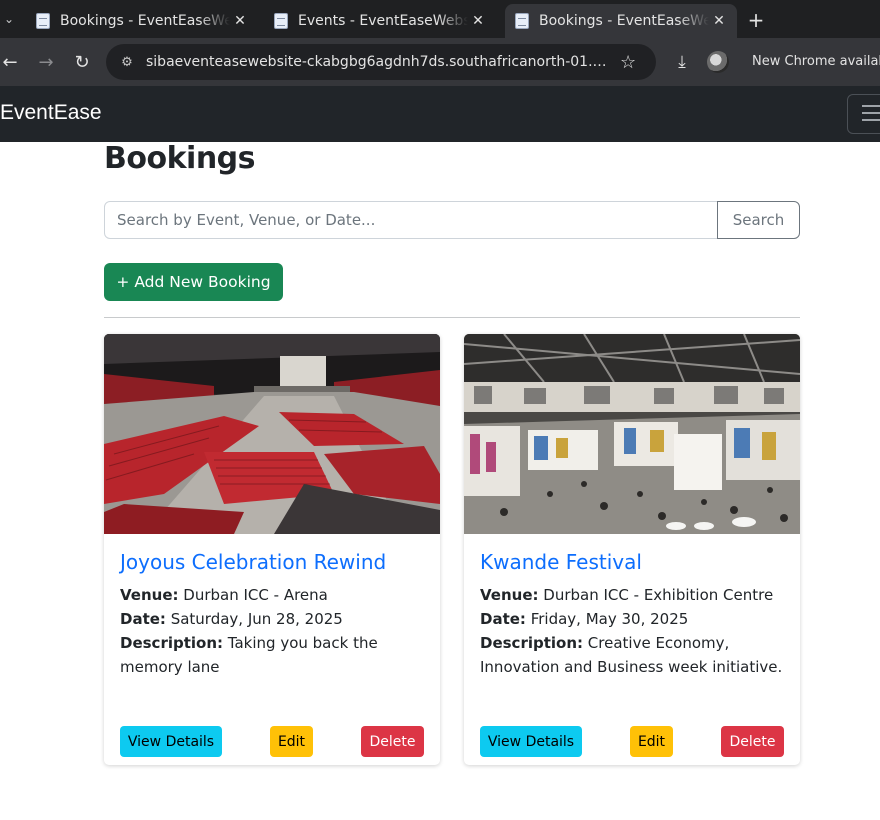 The height and width of the screenshot is (820, 880). I want to click on site-settings-icon: ⚙, so click(127, 62).